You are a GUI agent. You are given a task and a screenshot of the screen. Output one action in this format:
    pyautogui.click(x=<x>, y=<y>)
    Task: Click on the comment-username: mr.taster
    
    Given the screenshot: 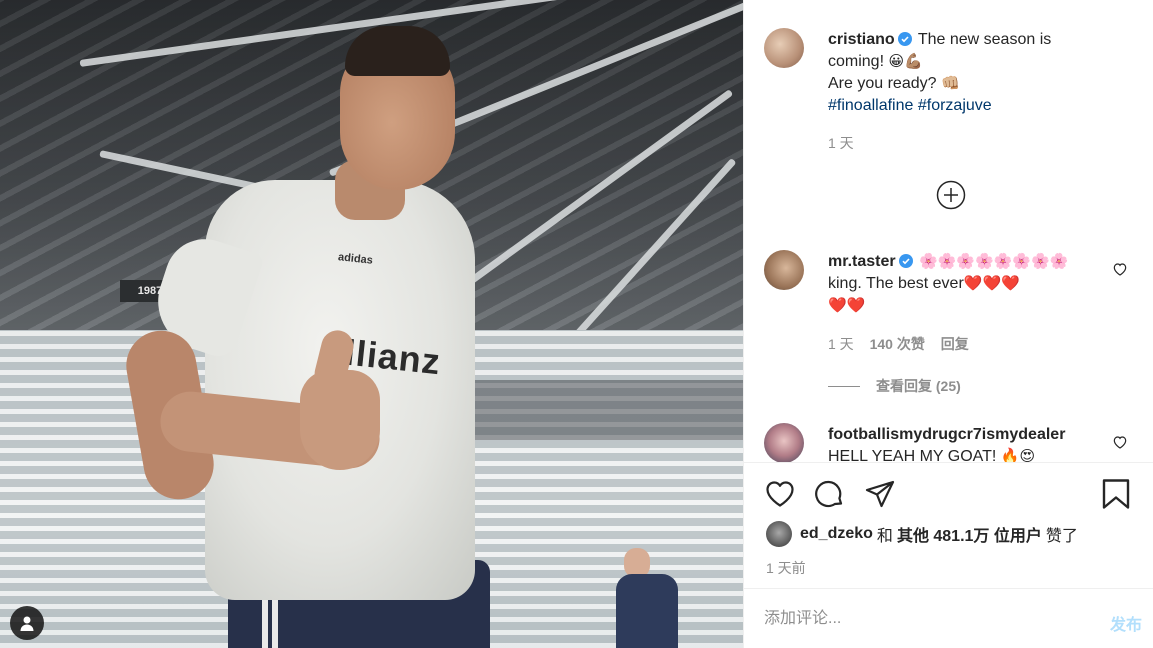 What is the action you would take?
    pyautogui.click(x=862, y=261)
    